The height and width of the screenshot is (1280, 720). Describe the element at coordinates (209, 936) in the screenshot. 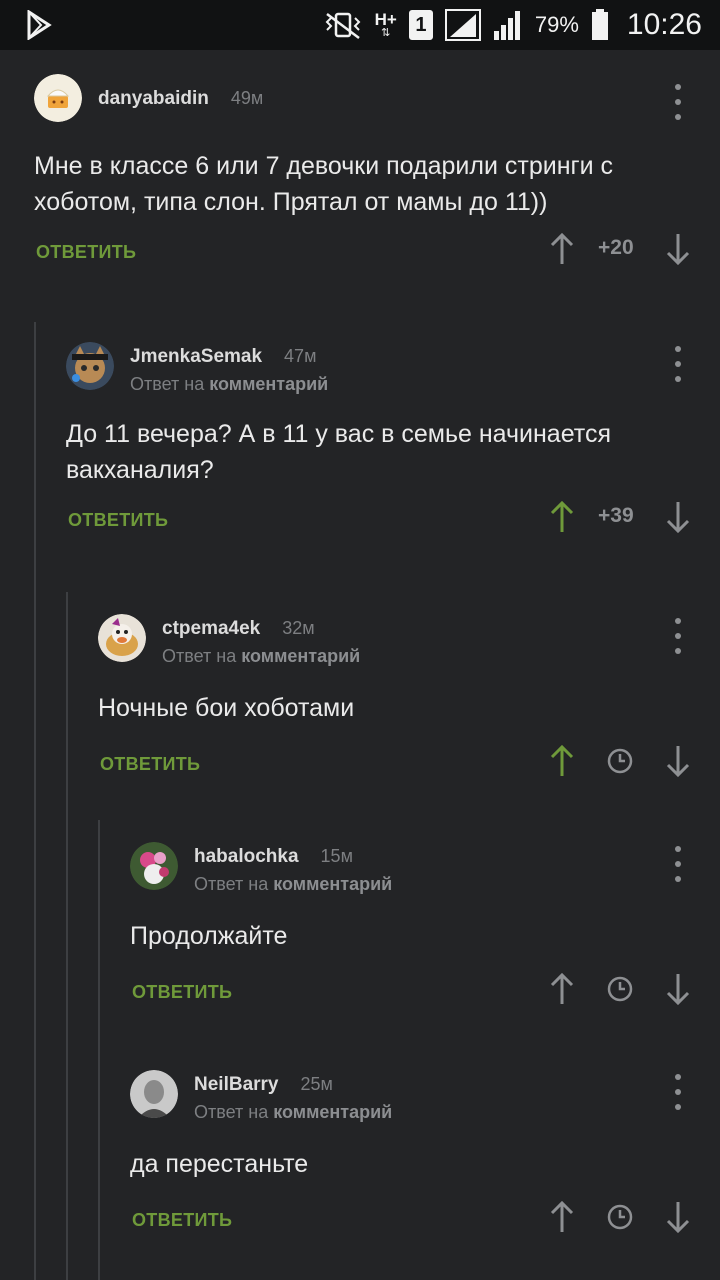

I see `comment-text: Продолжайте` at that location.